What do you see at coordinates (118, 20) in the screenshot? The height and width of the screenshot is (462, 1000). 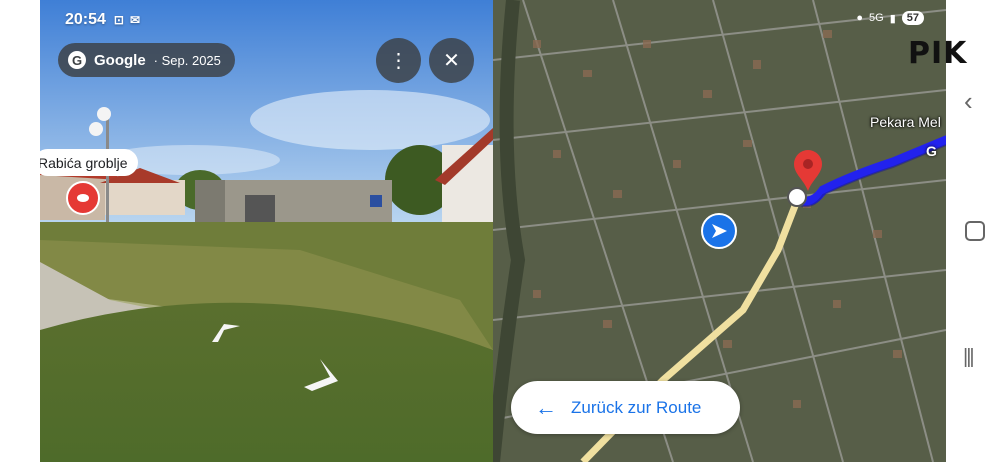 I see `screenshot-icon: ⊡` at bounding box center [118, 20].